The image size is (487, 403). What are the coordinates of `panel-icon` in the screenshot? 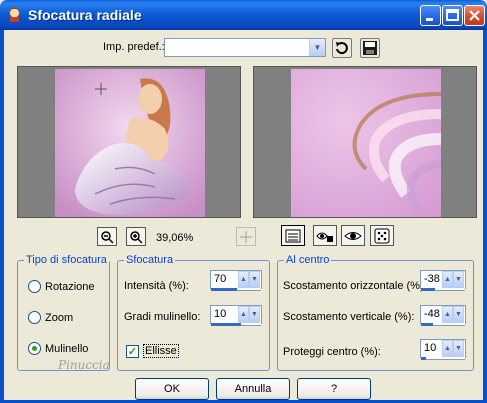 It's located at (293, 235).